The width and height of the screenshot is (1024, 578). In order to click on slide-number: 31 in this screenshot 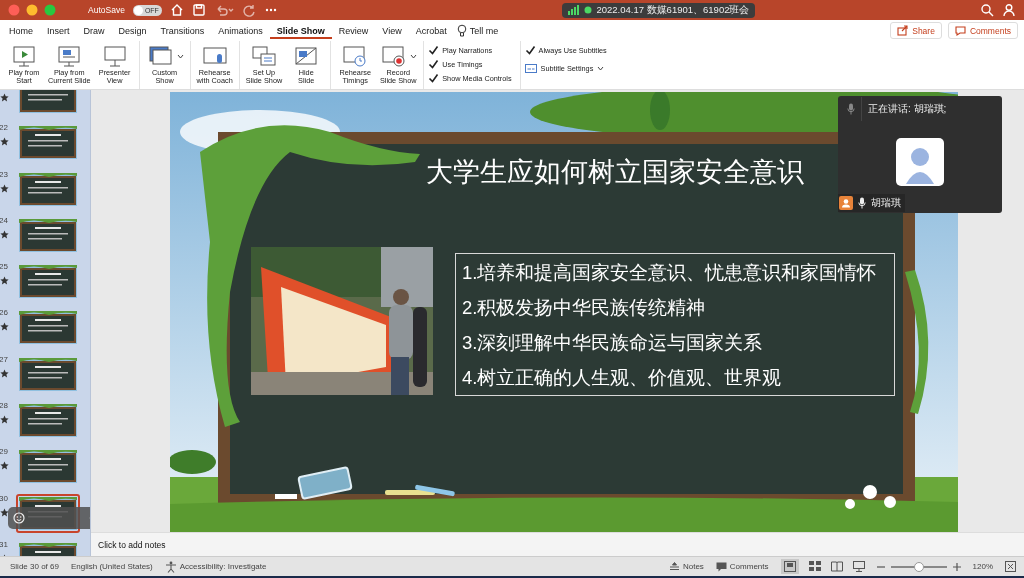, I will do `click(4, 544)`.